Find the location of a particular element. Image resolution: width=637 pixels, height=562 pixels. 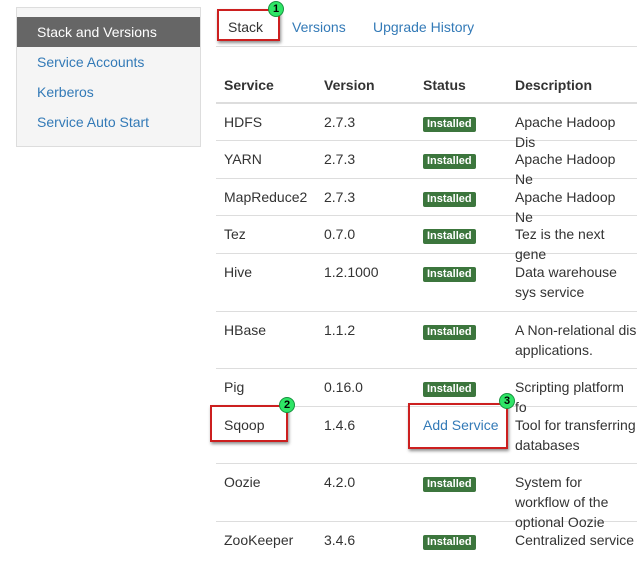

service-name: HDFS is located at coordinates (243, 122).